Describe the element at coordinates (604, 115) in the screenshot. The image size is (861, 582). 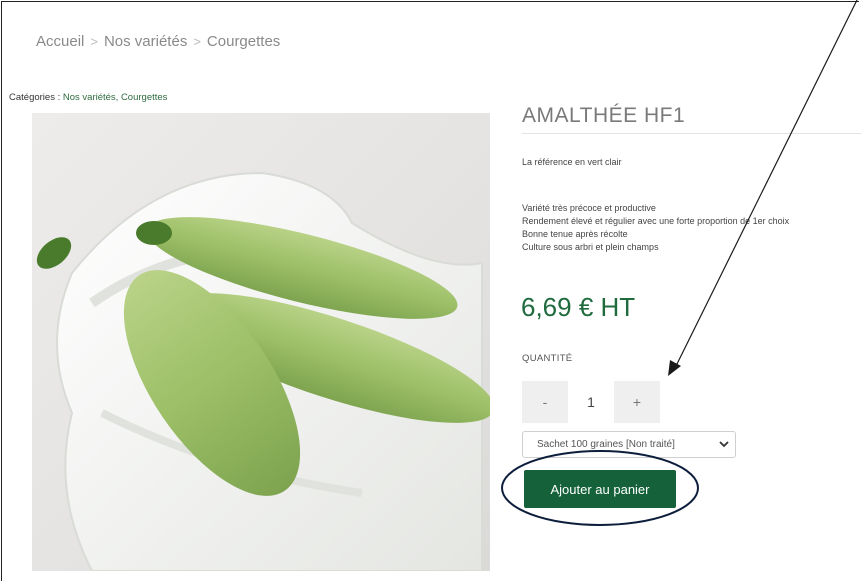
I see `product-title: AMALTHÉE HF1` at that location.